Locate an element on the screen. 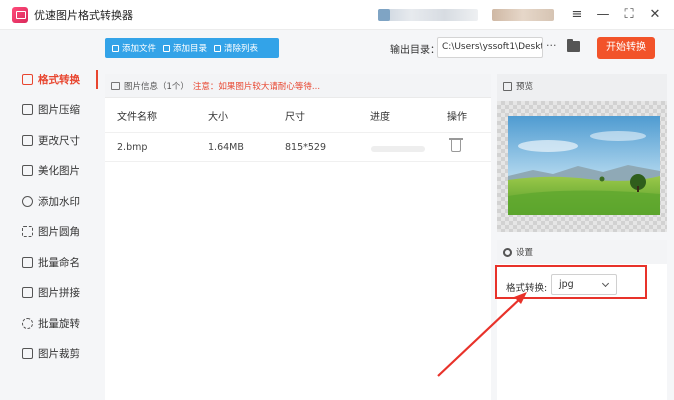  sidebar-item-label: 批量命名 is located at coordinates (59, 262).